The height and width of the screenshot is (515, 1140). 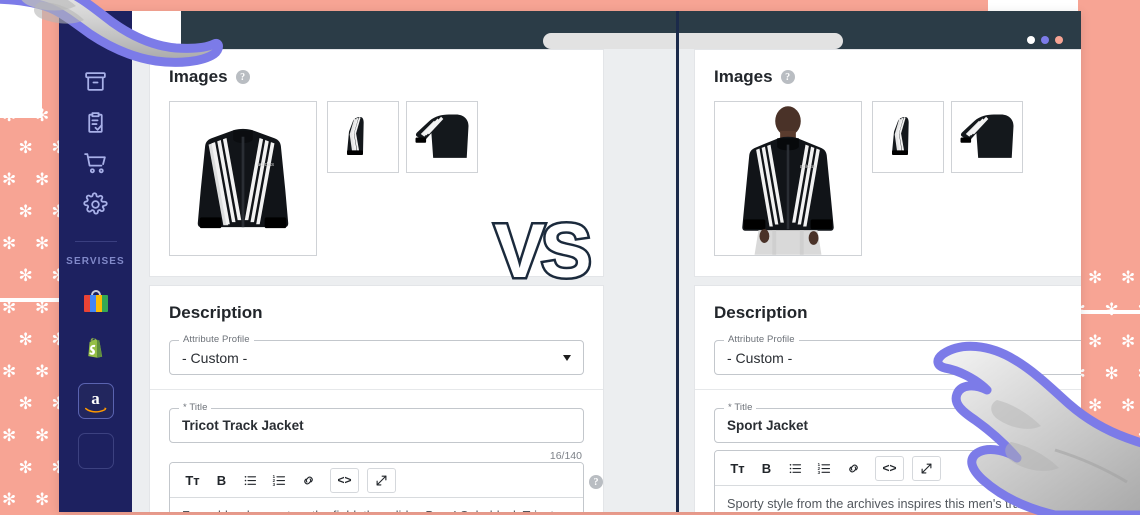 What do you see at coordinates (897, 77) in the screenshot?
I see `images-section-title-right: Images ?` at bounding box center [897, 77].